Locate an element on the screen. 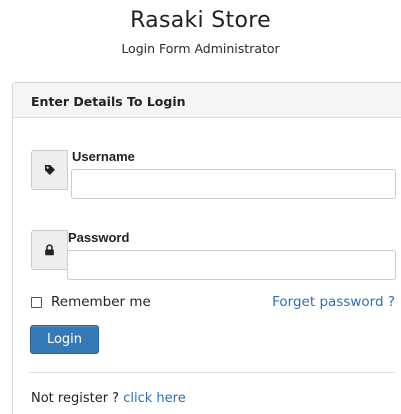 Image resolution: width=401 pixels, height=414 pixels. panel-heading-text: Enter Details To Login is located at coordinates (108, 101).